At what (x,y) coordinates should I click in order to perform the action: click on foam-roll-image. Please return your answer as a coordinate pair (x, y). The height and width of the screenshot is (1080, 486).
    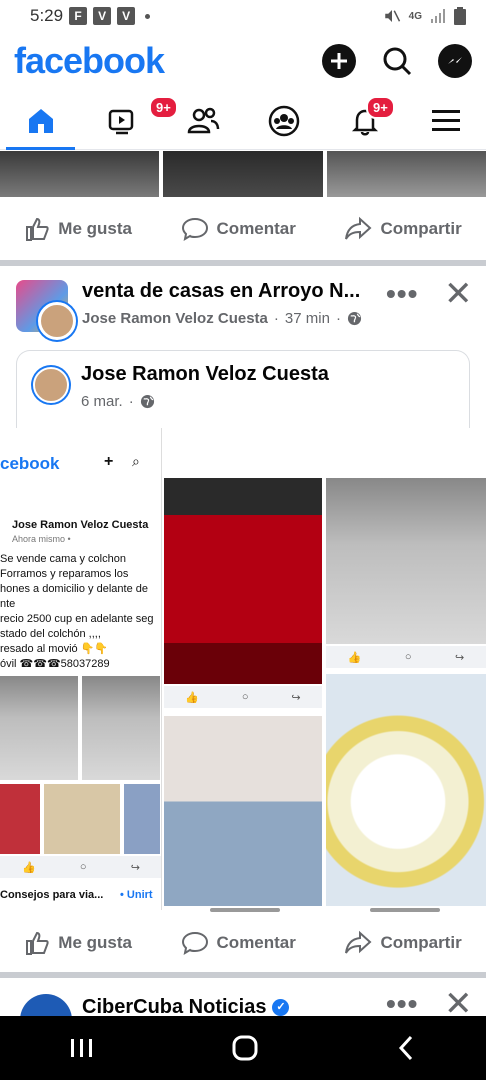
    Looking at the image, I should click on (406, 790).